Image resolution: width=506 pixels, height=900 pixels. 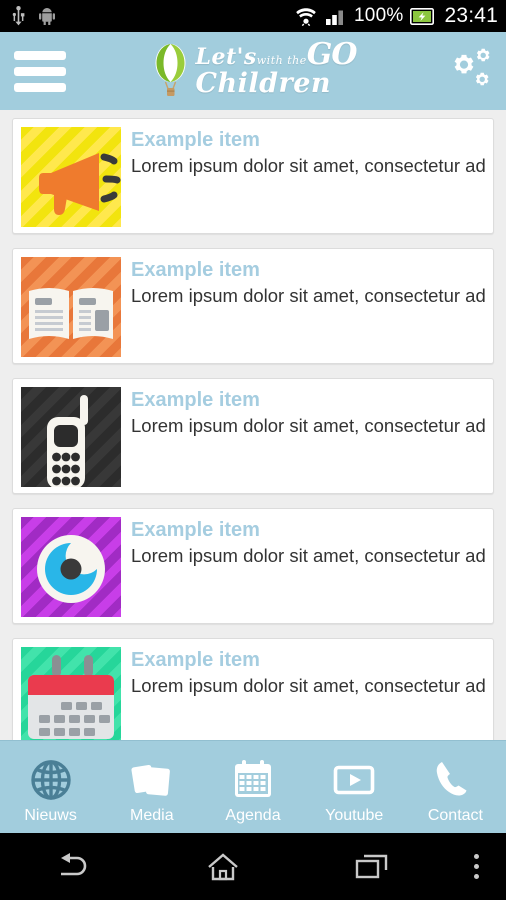 What do you see at coordinates (471, 15) in the screenshot?
I see `clock-label: 23:41` at bounding box center [471, 15].